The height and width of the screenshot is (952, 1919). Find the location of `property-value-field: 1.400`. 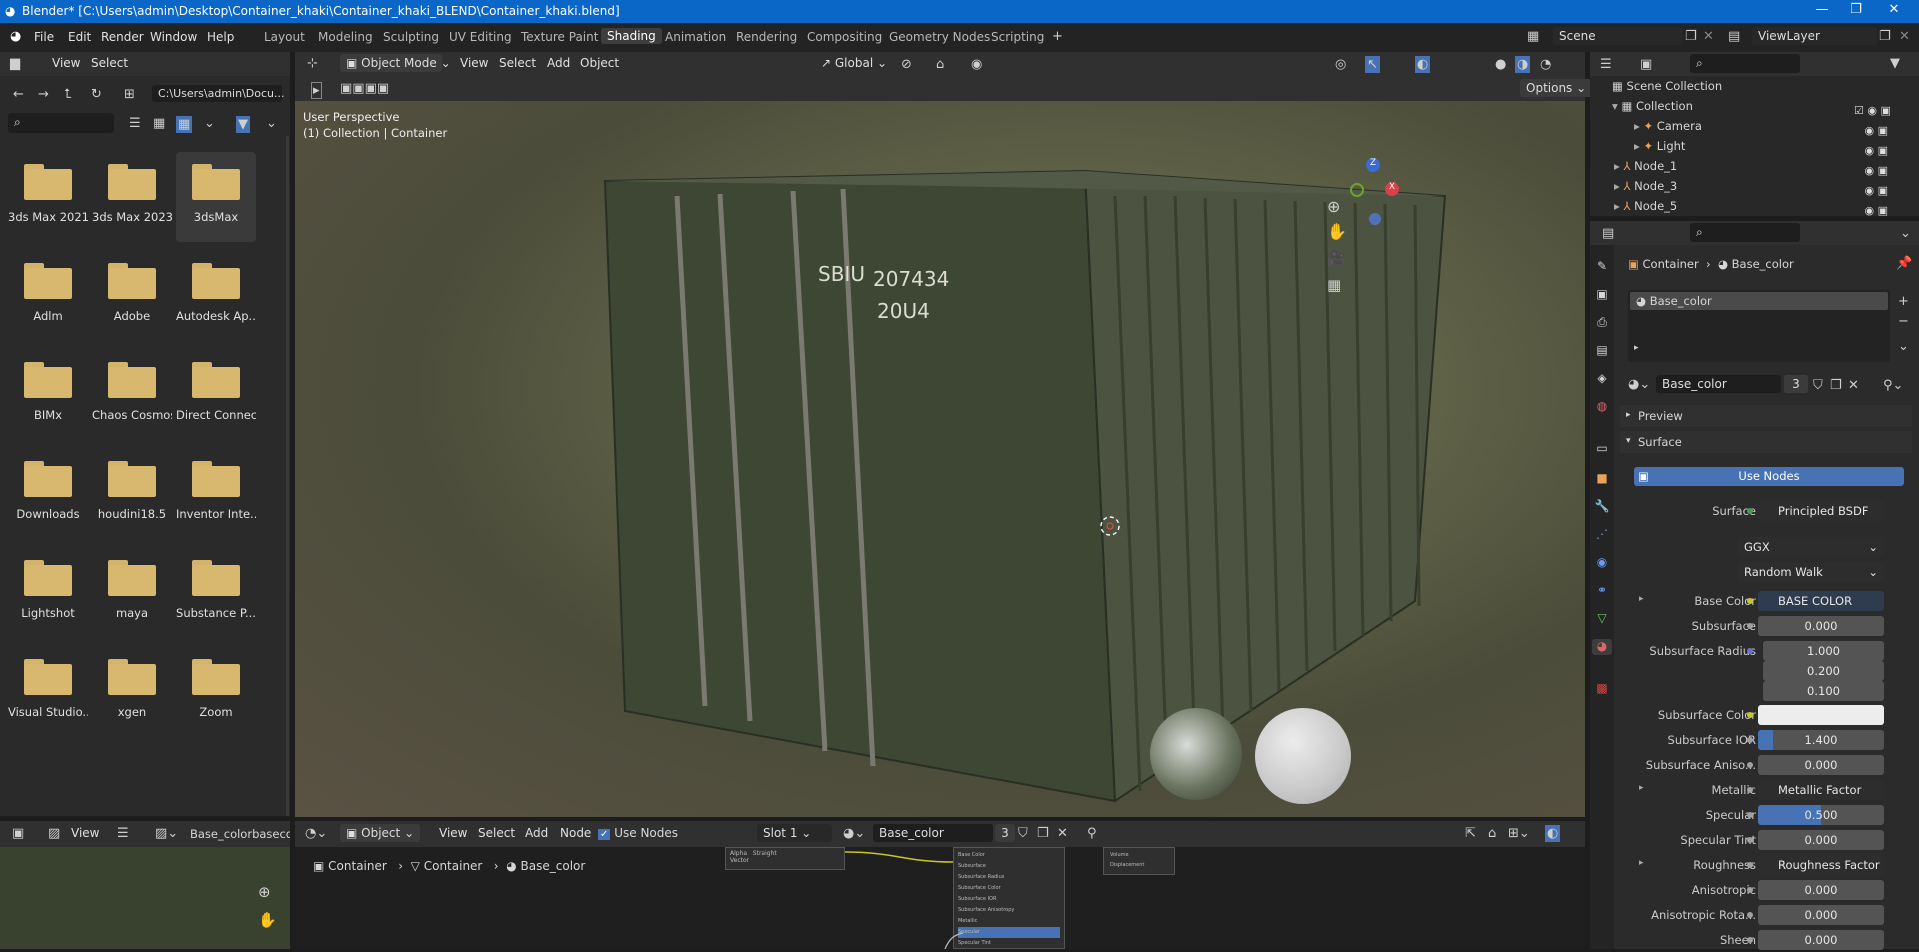

property-value-field: 1.400 is located at coordinates (1821, 740).